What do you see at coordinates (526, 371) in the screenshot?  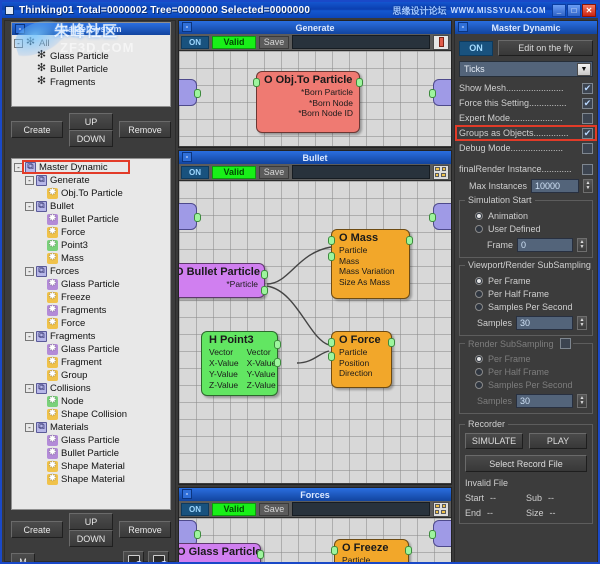 I see `radio-render-per-half-frame: Per Half Frame` at bounding box center [526, 371].